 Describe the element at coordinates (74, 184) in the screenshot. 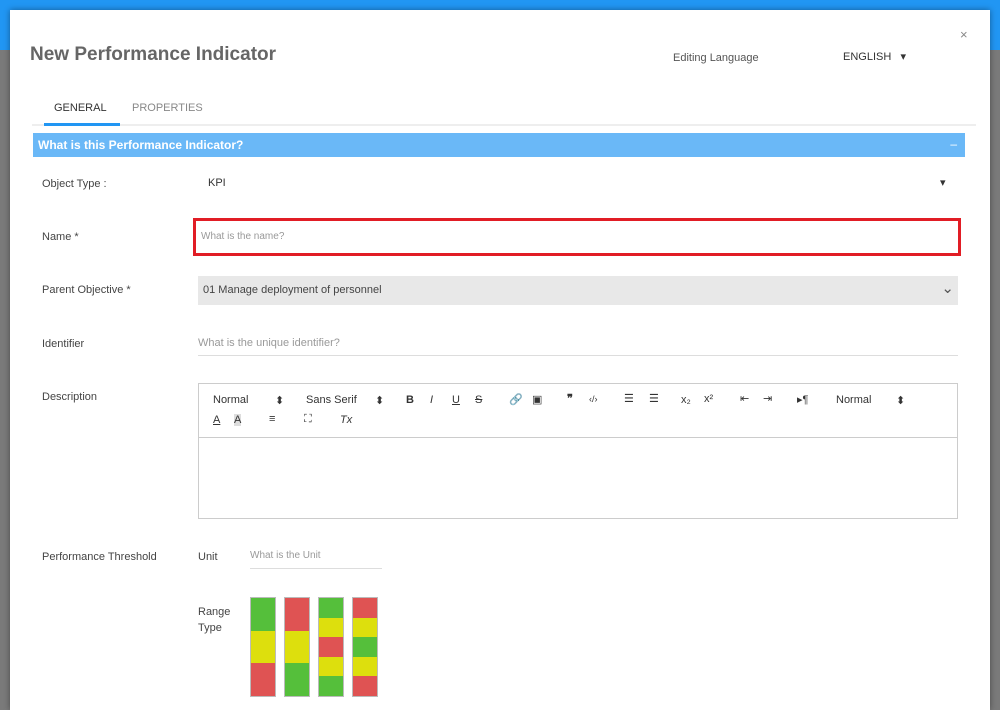

I see `object-type-label: Object Type :` at that location.